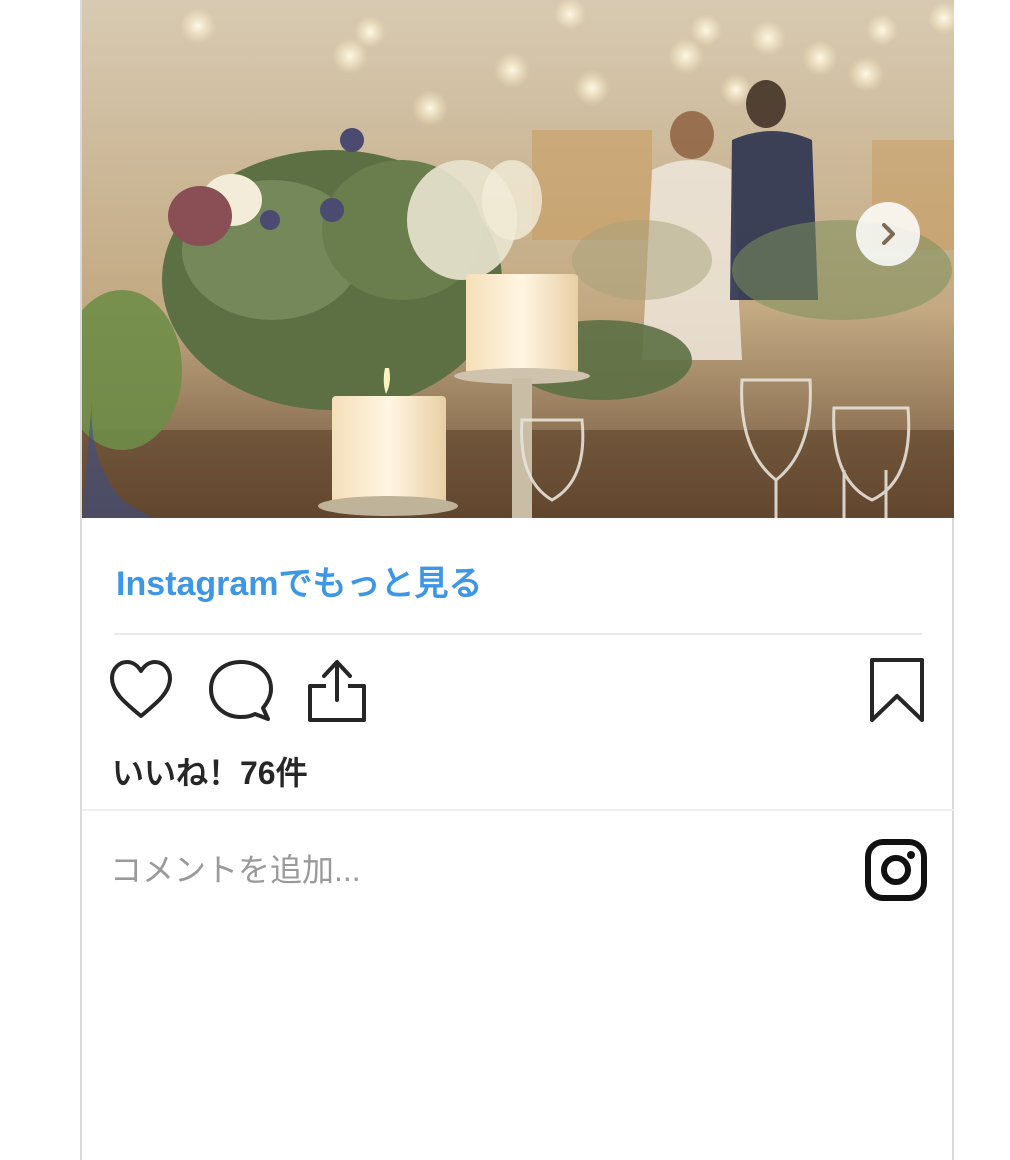  I want to click on next-photo-button, so click(888, 234).